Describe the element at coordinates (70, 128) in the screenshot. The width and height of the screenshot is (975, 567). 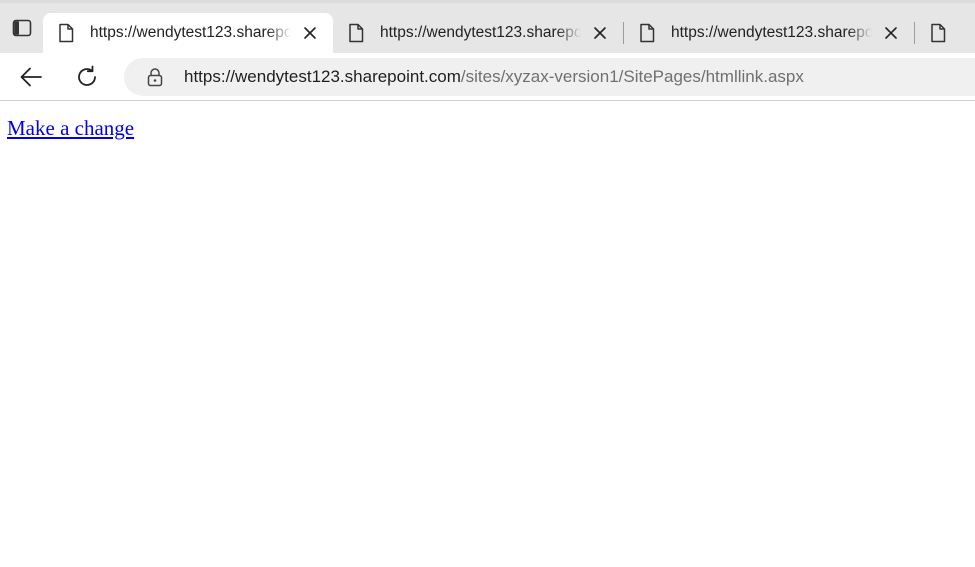
I see `make-a-change-link: Make a change` at that location.